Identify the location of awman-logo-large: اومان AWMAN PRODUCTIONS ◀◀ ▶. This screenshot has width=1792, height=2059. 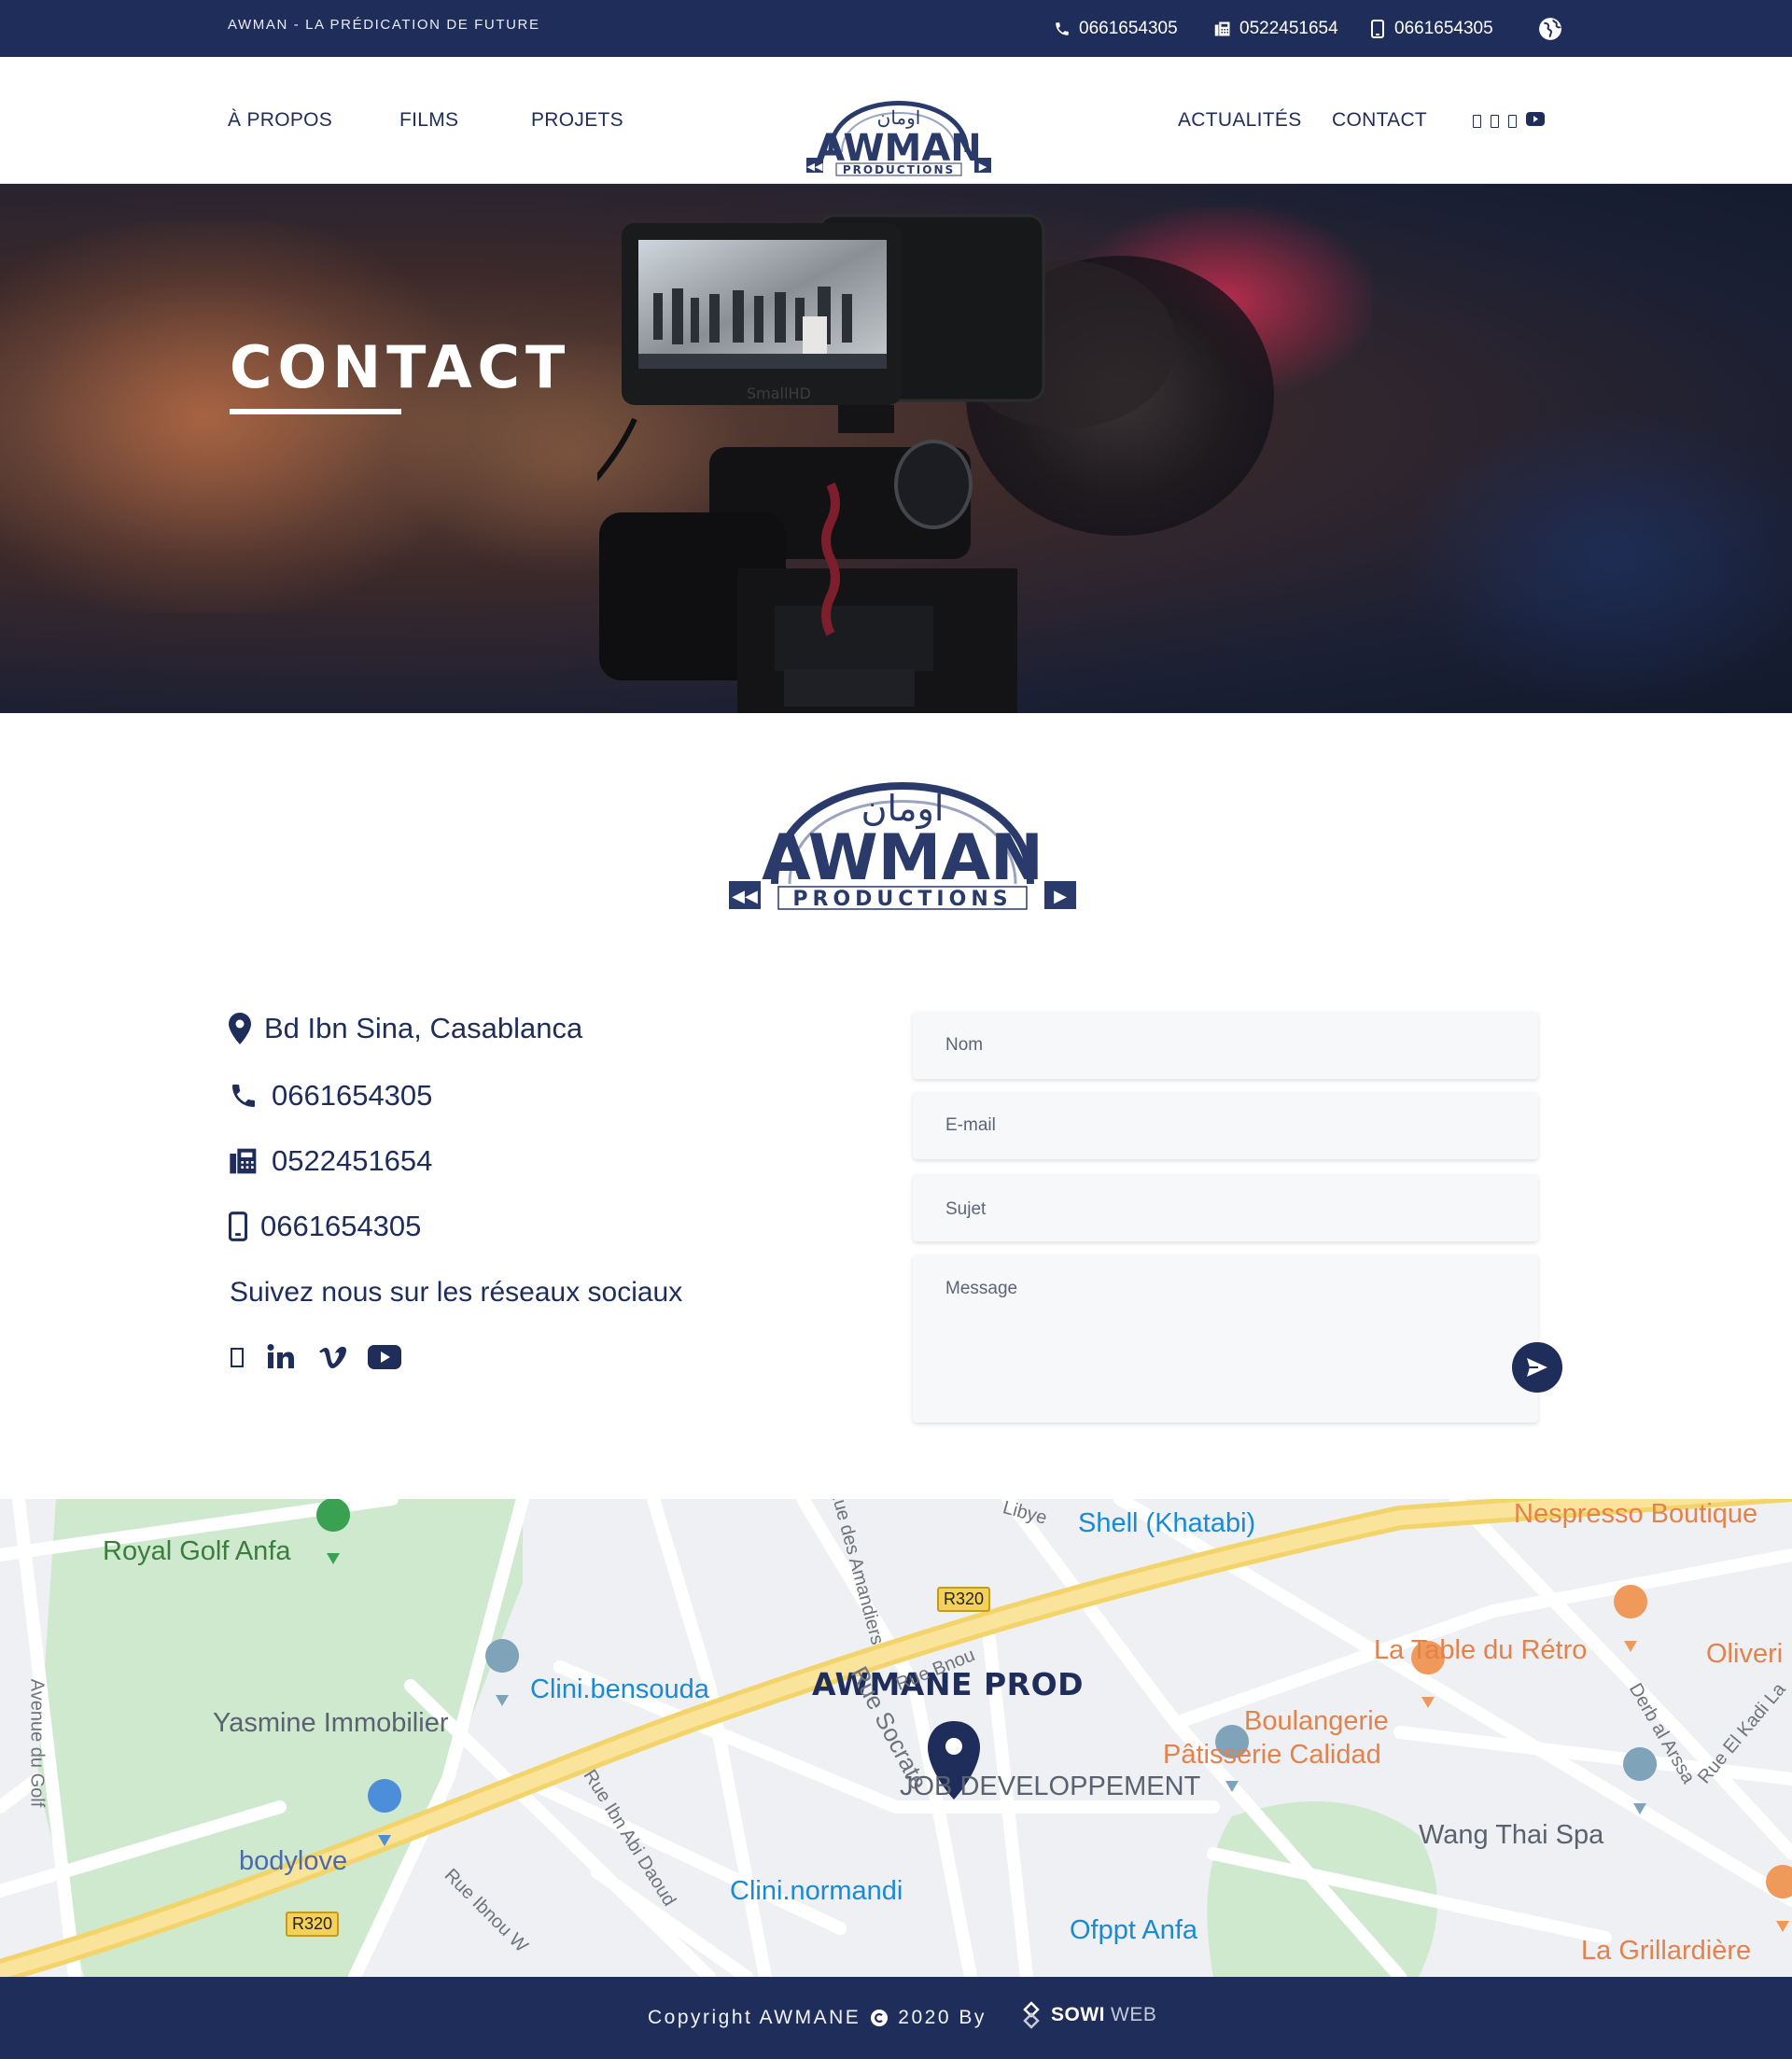
(902, 846).